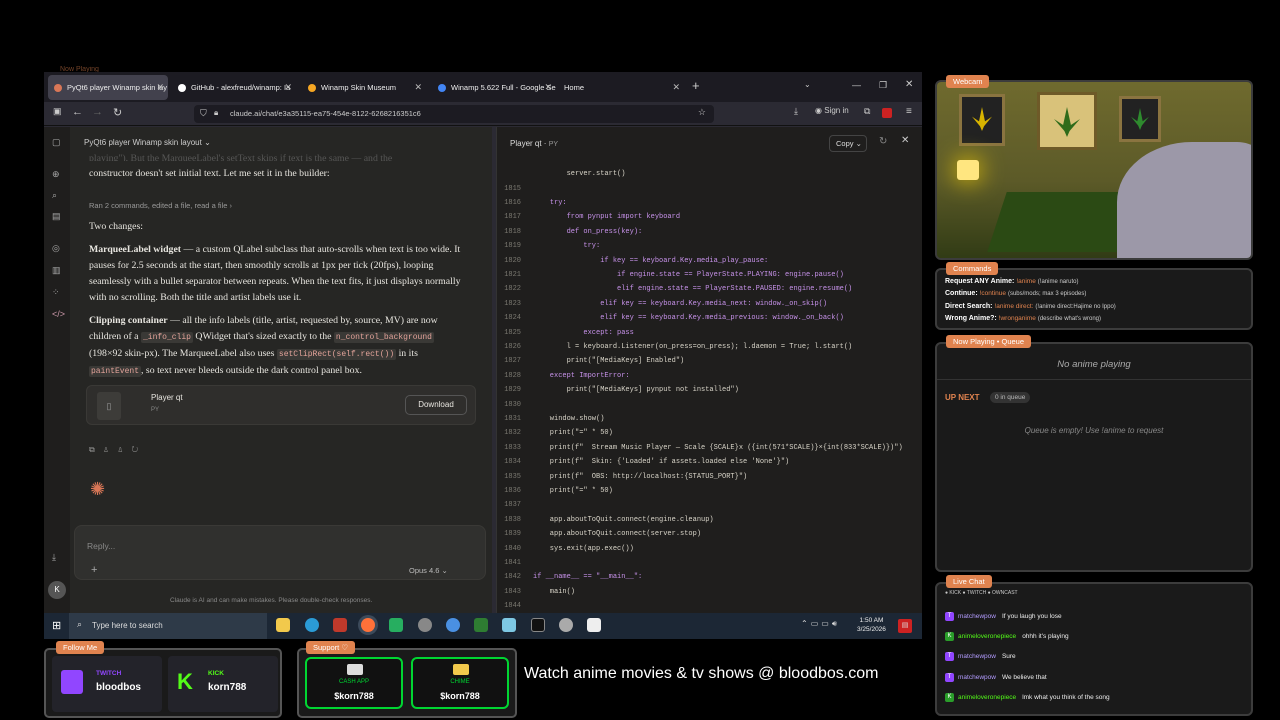 The width and height of the screenshot is (1280, 720). I want to click on code-icon: </>, so click(58, 314).